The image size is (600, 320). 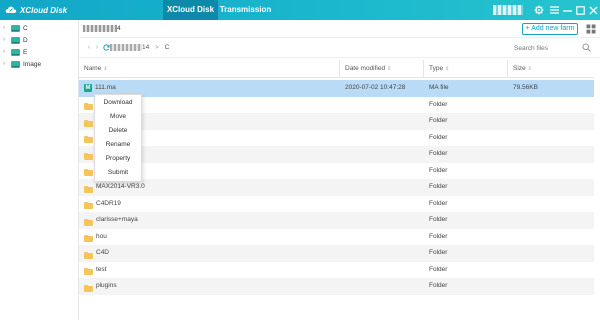 What do you see at coordinates (336, 270) in the screenshot?
I see `table-row: test Folder` at bounding box center [336, 270].